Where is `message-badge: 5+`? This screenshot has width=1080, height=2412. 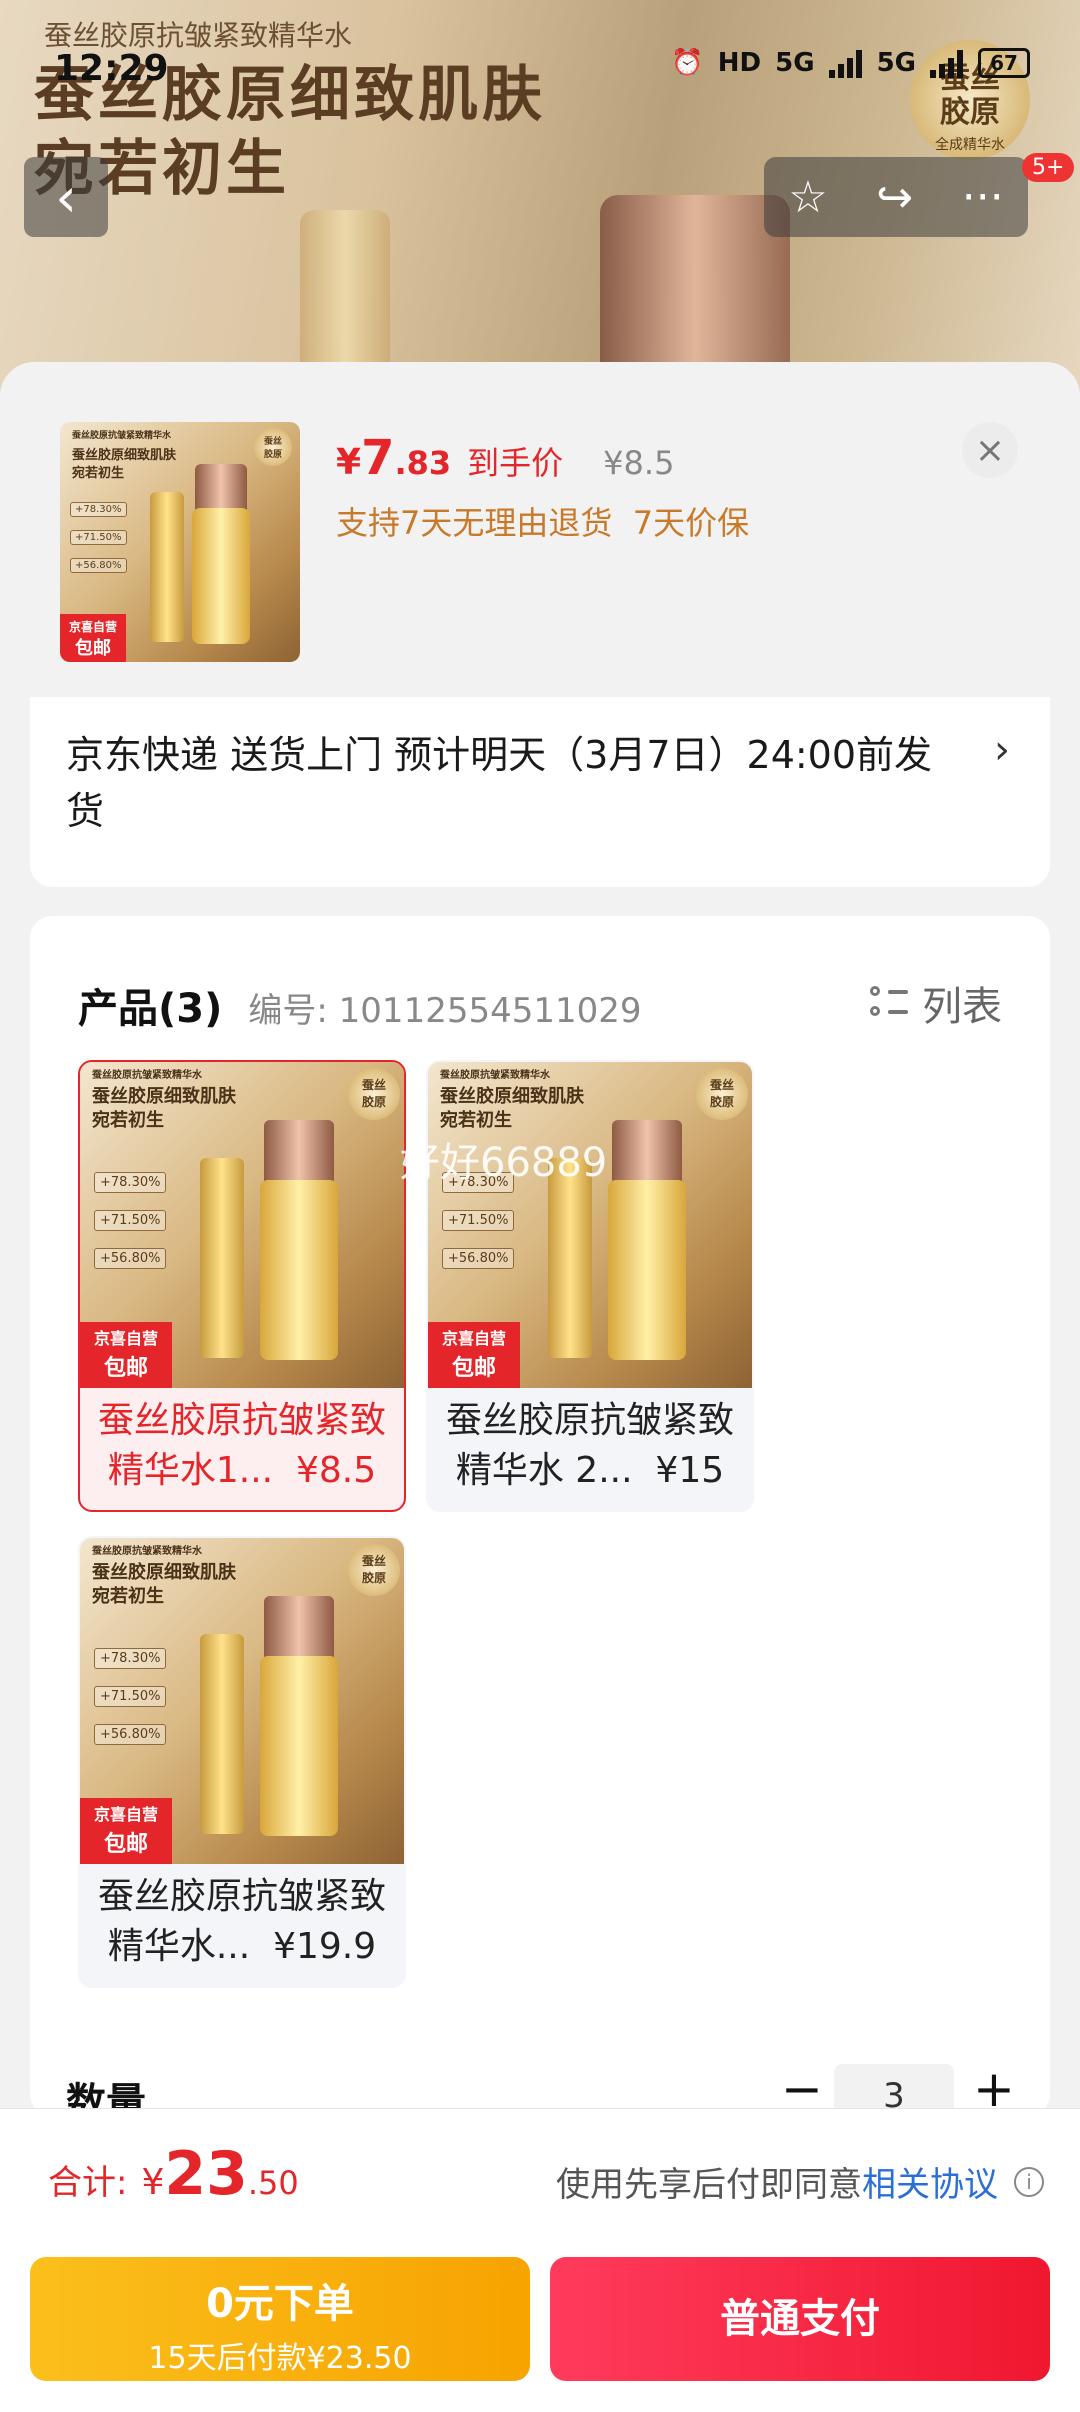
message-badge: 5+ is located at coordinates (1048, 167).